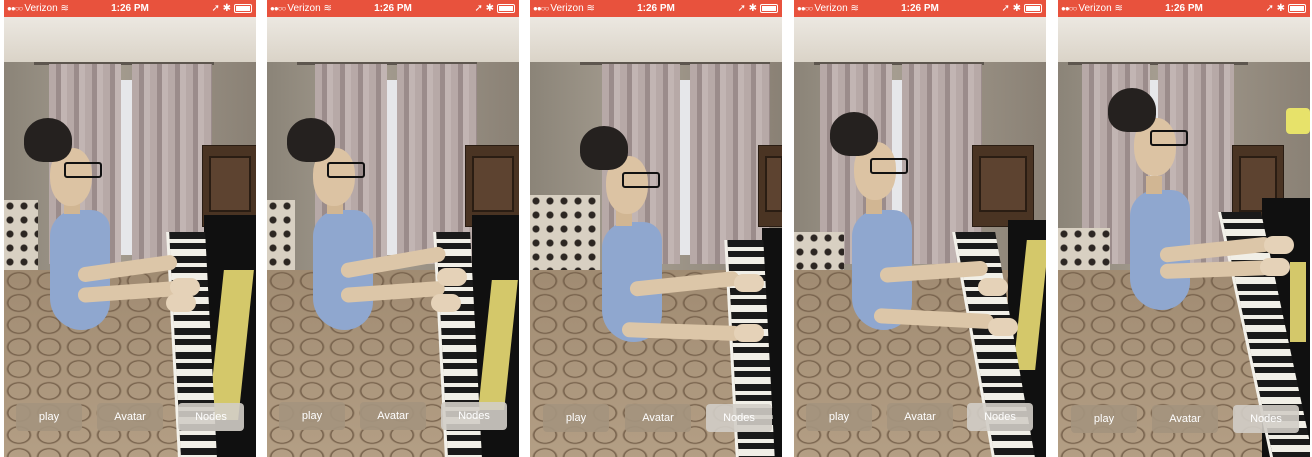 The image size is (1312, 457). I want to click on piano-lid, so click(1298, 302).